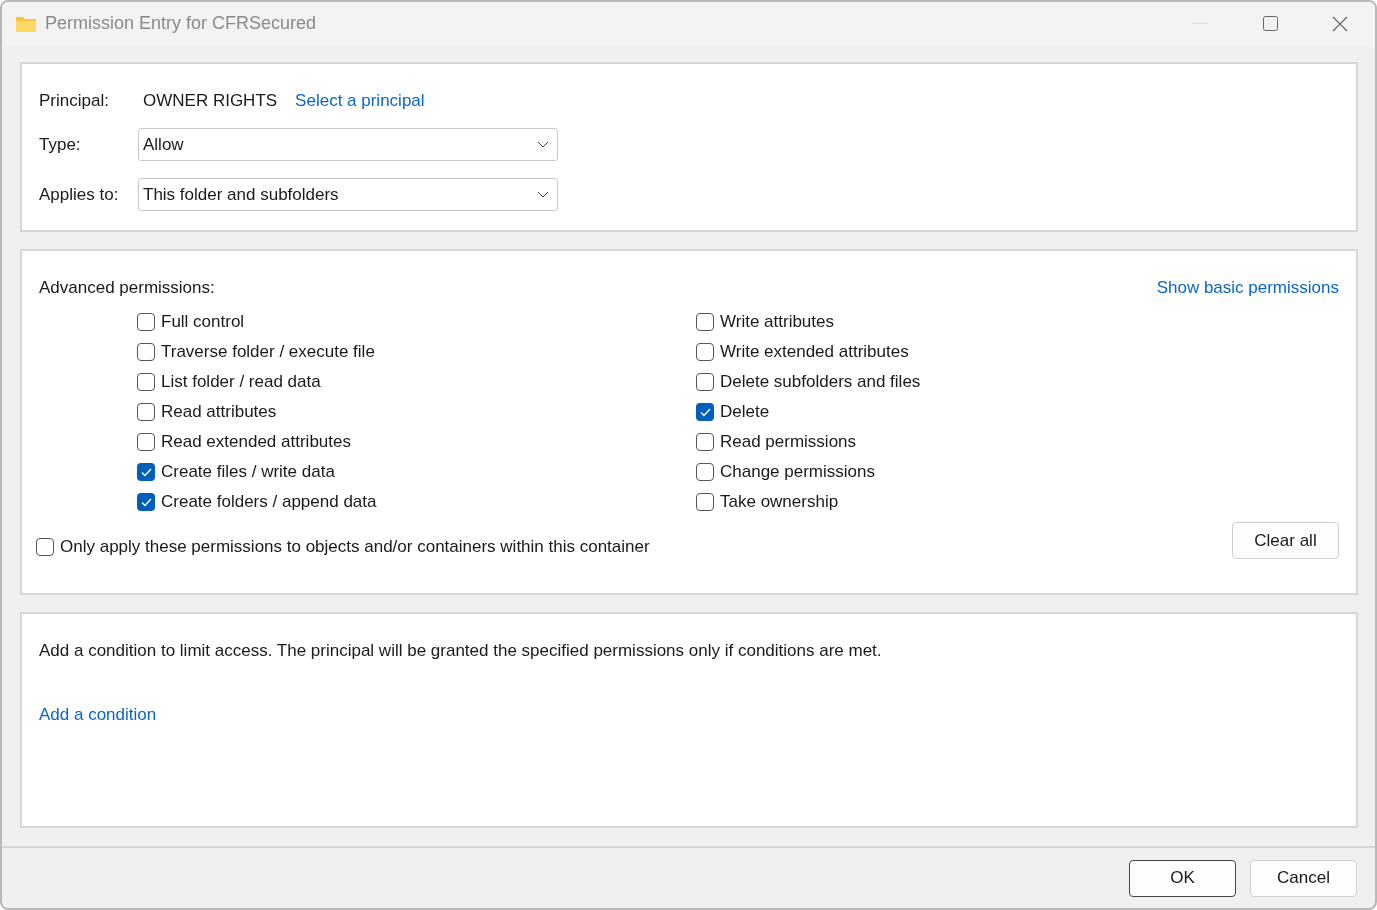 The height and width of the screenshot is (910, 1377). I want to click on checkbox-label: Change permissions, so click(797, 472).